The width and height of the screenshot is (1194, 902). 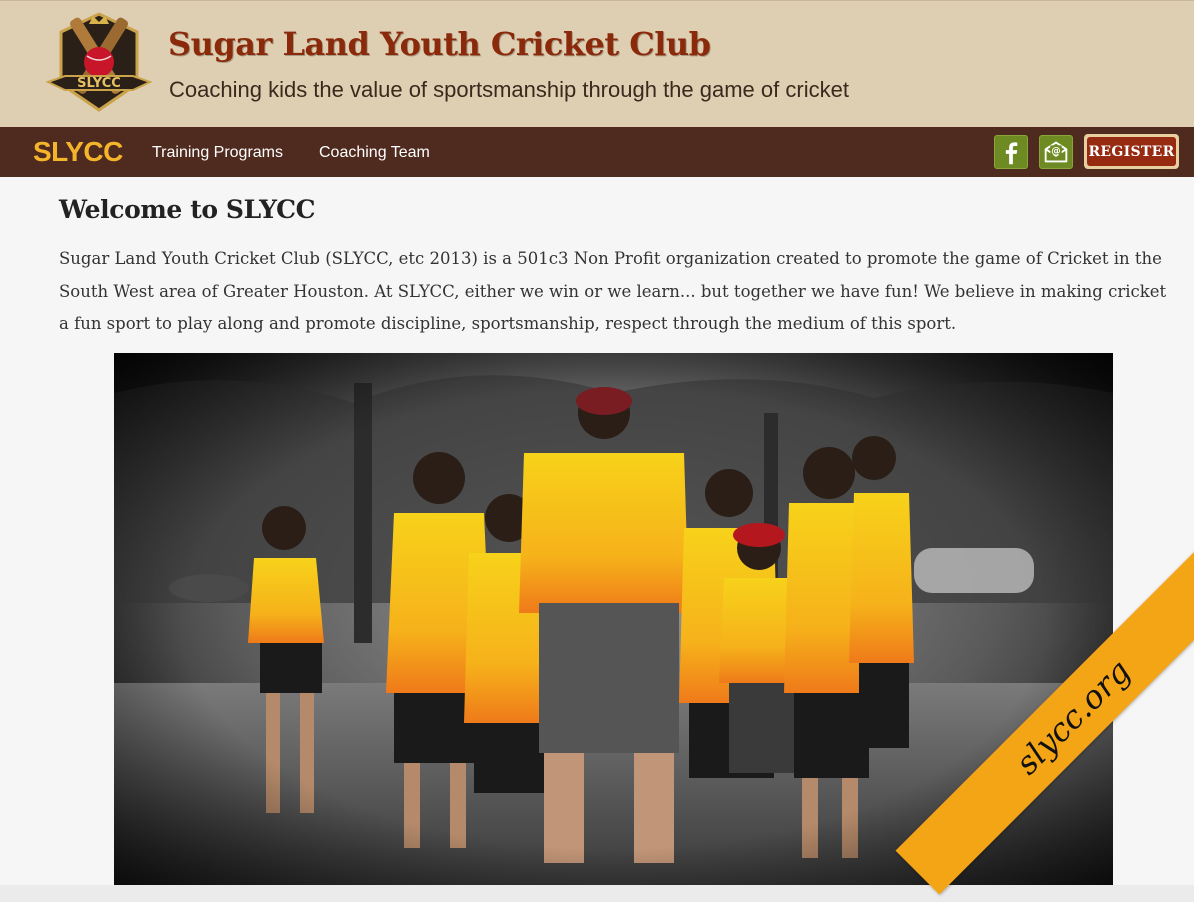 What do you see at coordinates (597, 893) in the screenshot?
I see `page-bottom-band` at bounding box center [597, 893].